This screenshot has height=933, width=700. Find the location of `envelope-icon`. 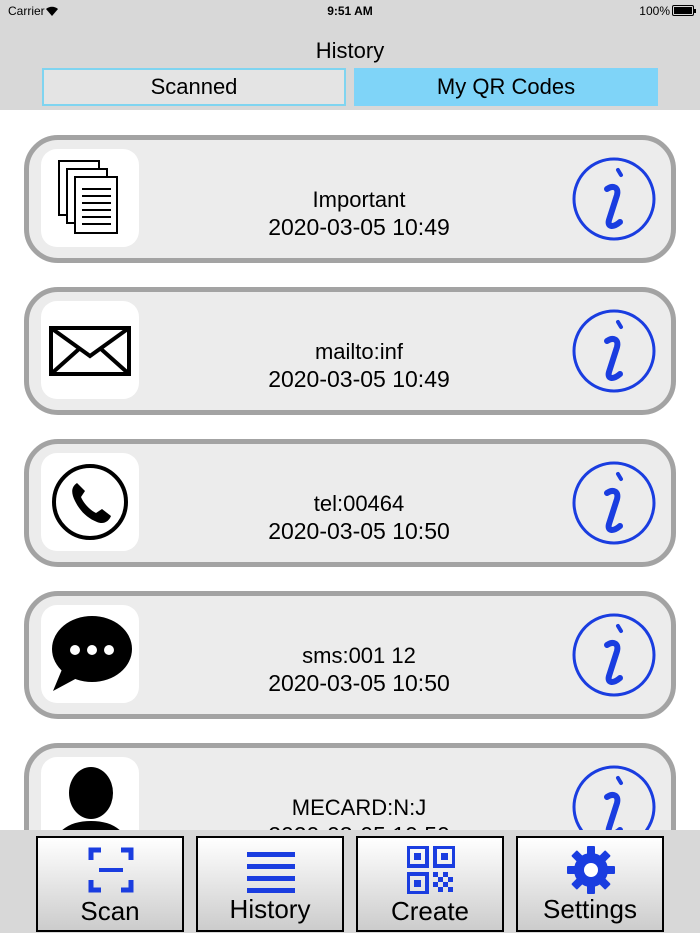

envelope-icon is located at coordinates (90, 350).